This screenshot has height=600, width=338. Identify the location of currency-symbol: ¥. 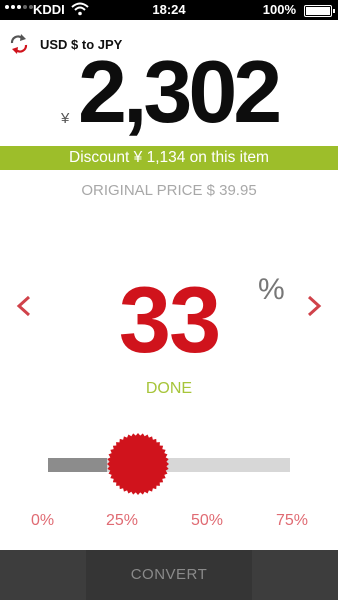
(65, 118).